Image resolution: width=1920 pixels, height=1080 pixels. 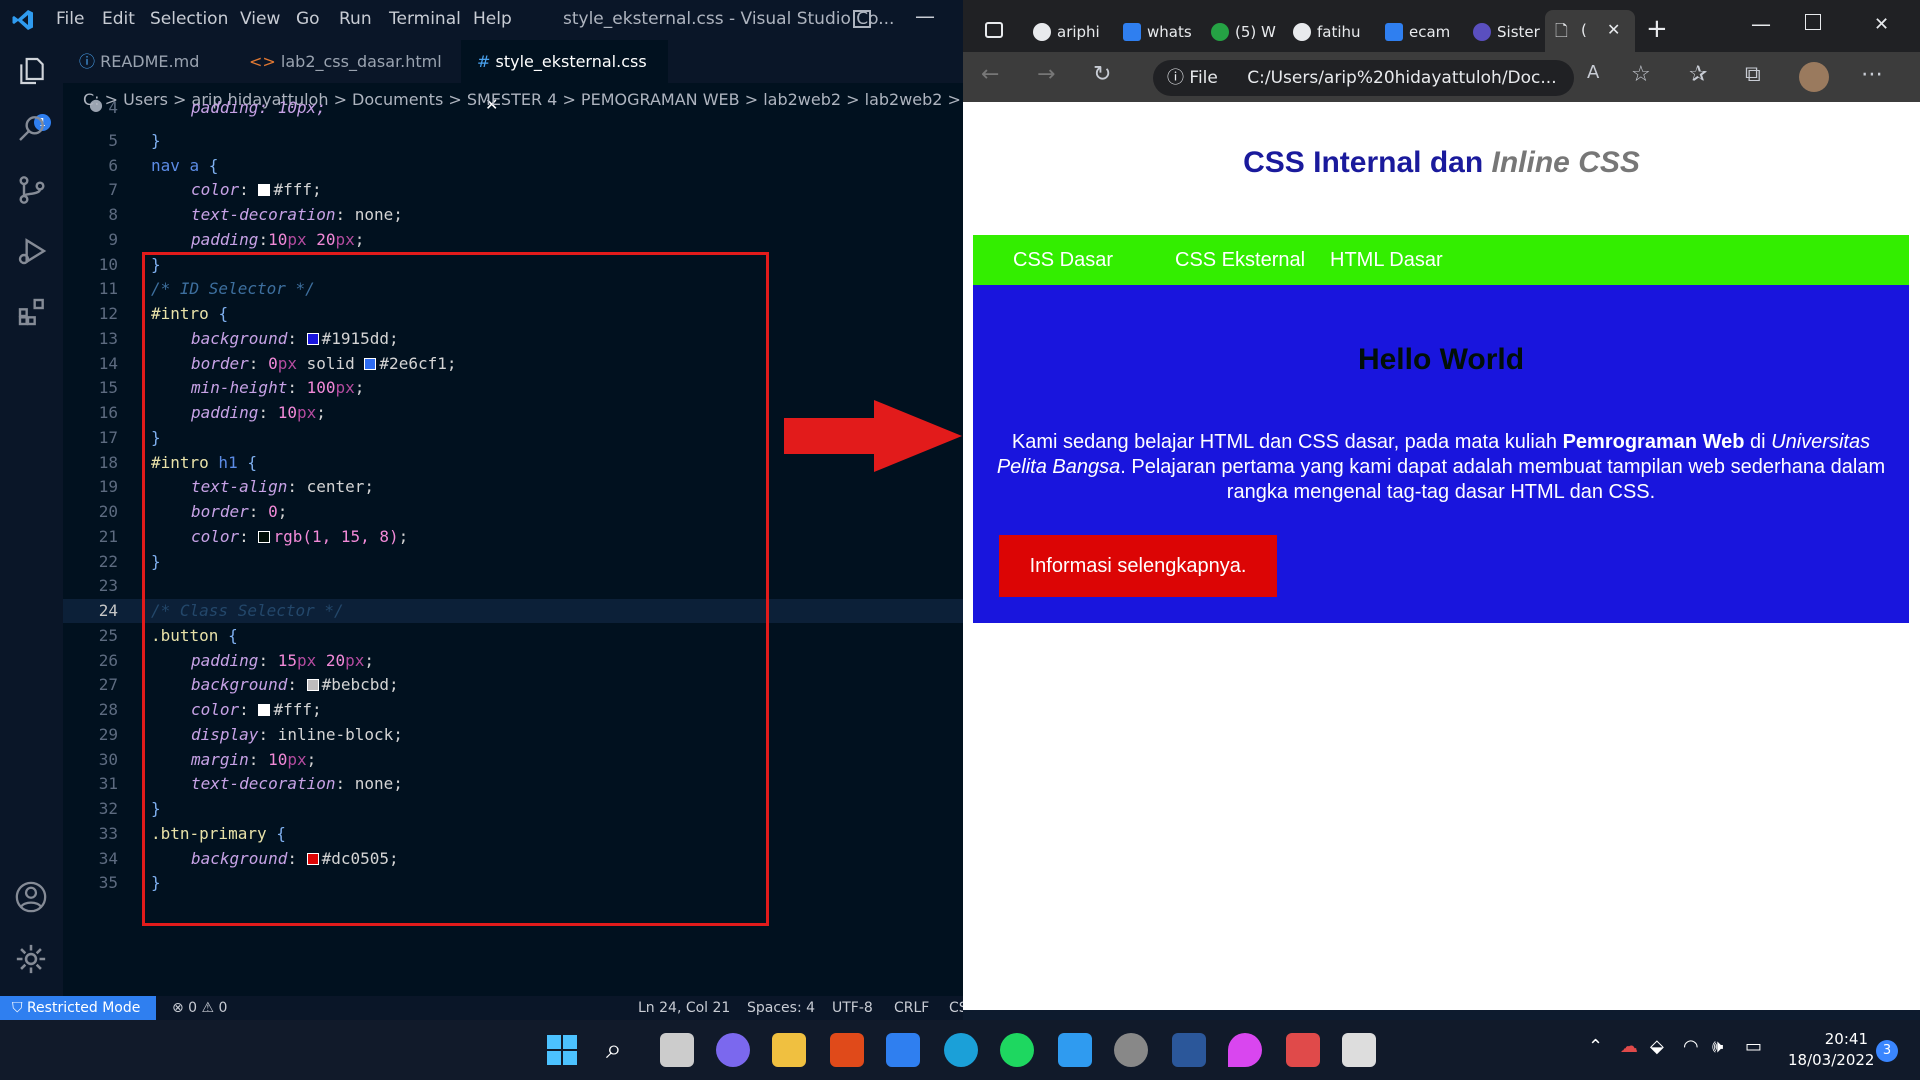 I want to click on more-menu-icon: ⋯, so click(x=1872, y=74).